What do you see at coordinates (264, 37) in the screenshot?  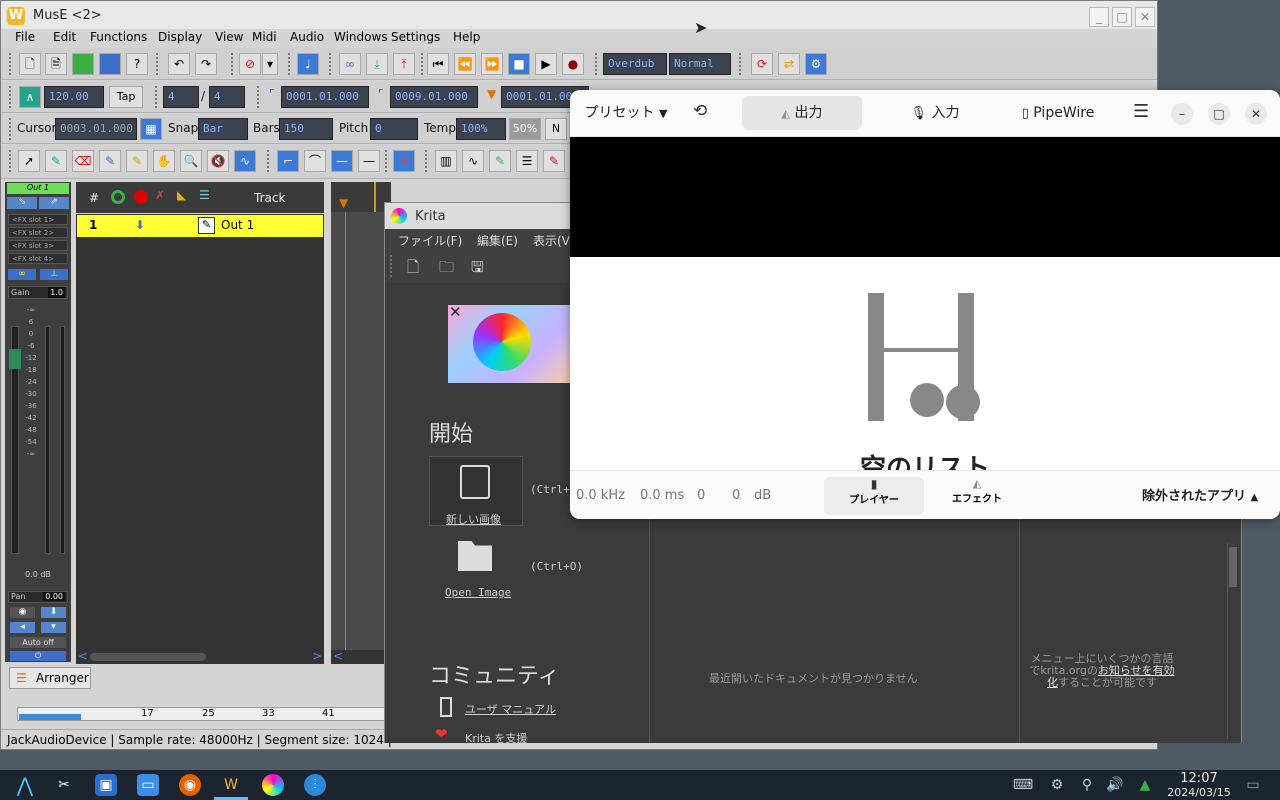 I see `menu-midi: Midi` at bounding box center [264, 37].